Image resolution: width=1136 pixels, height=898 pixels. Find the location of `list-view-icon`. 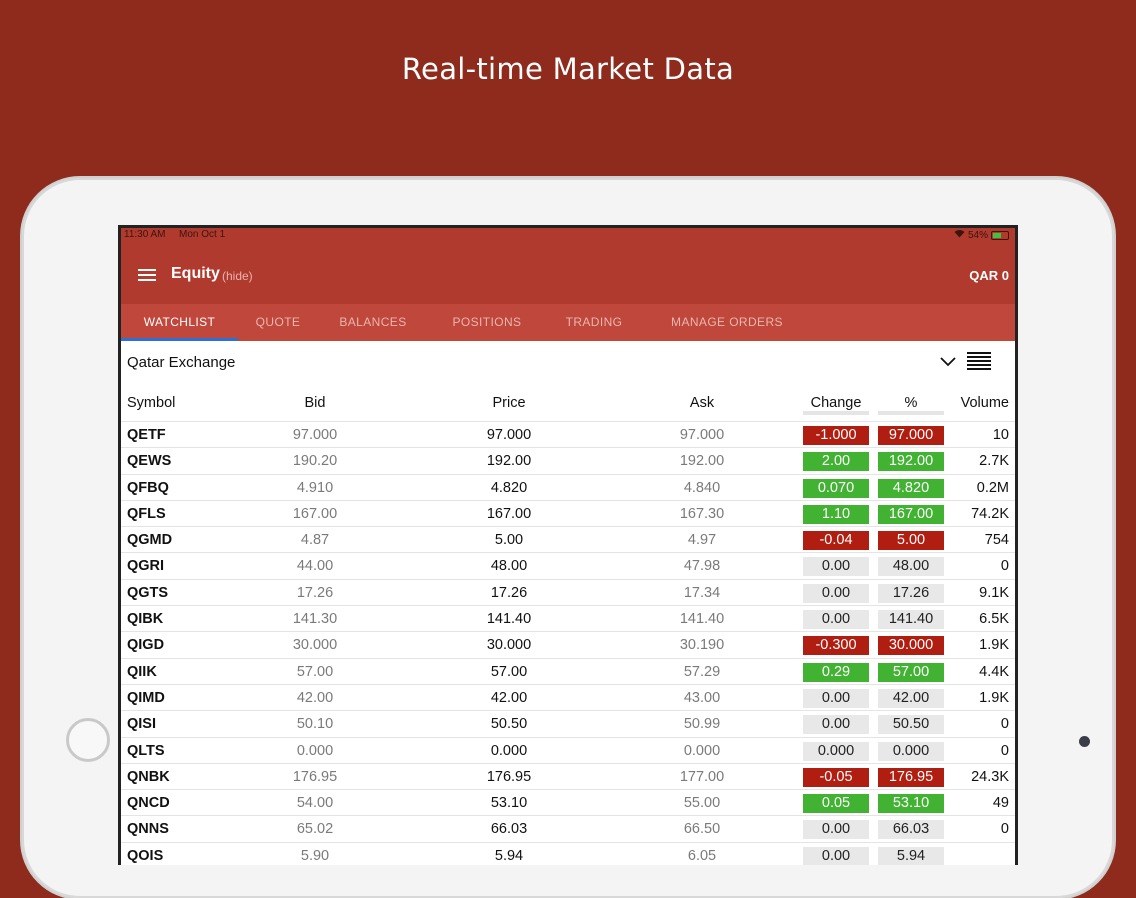

list-view-icon is located at coordinates (979, 362).